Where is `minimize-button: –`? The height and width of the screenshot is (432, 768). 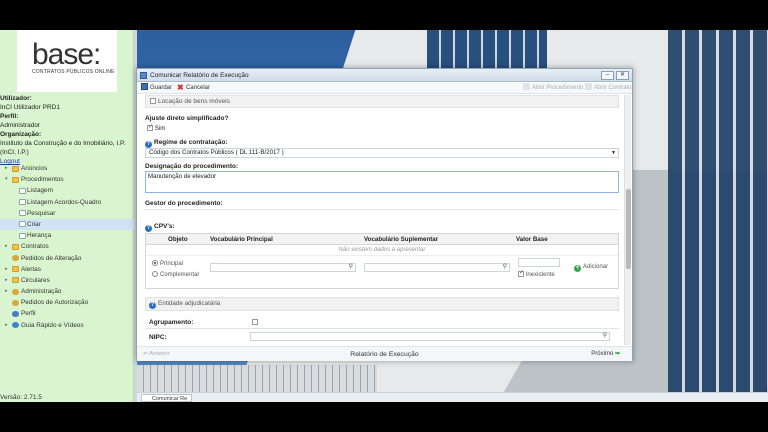
minimize-button: – is located at coordinates (607, 75).